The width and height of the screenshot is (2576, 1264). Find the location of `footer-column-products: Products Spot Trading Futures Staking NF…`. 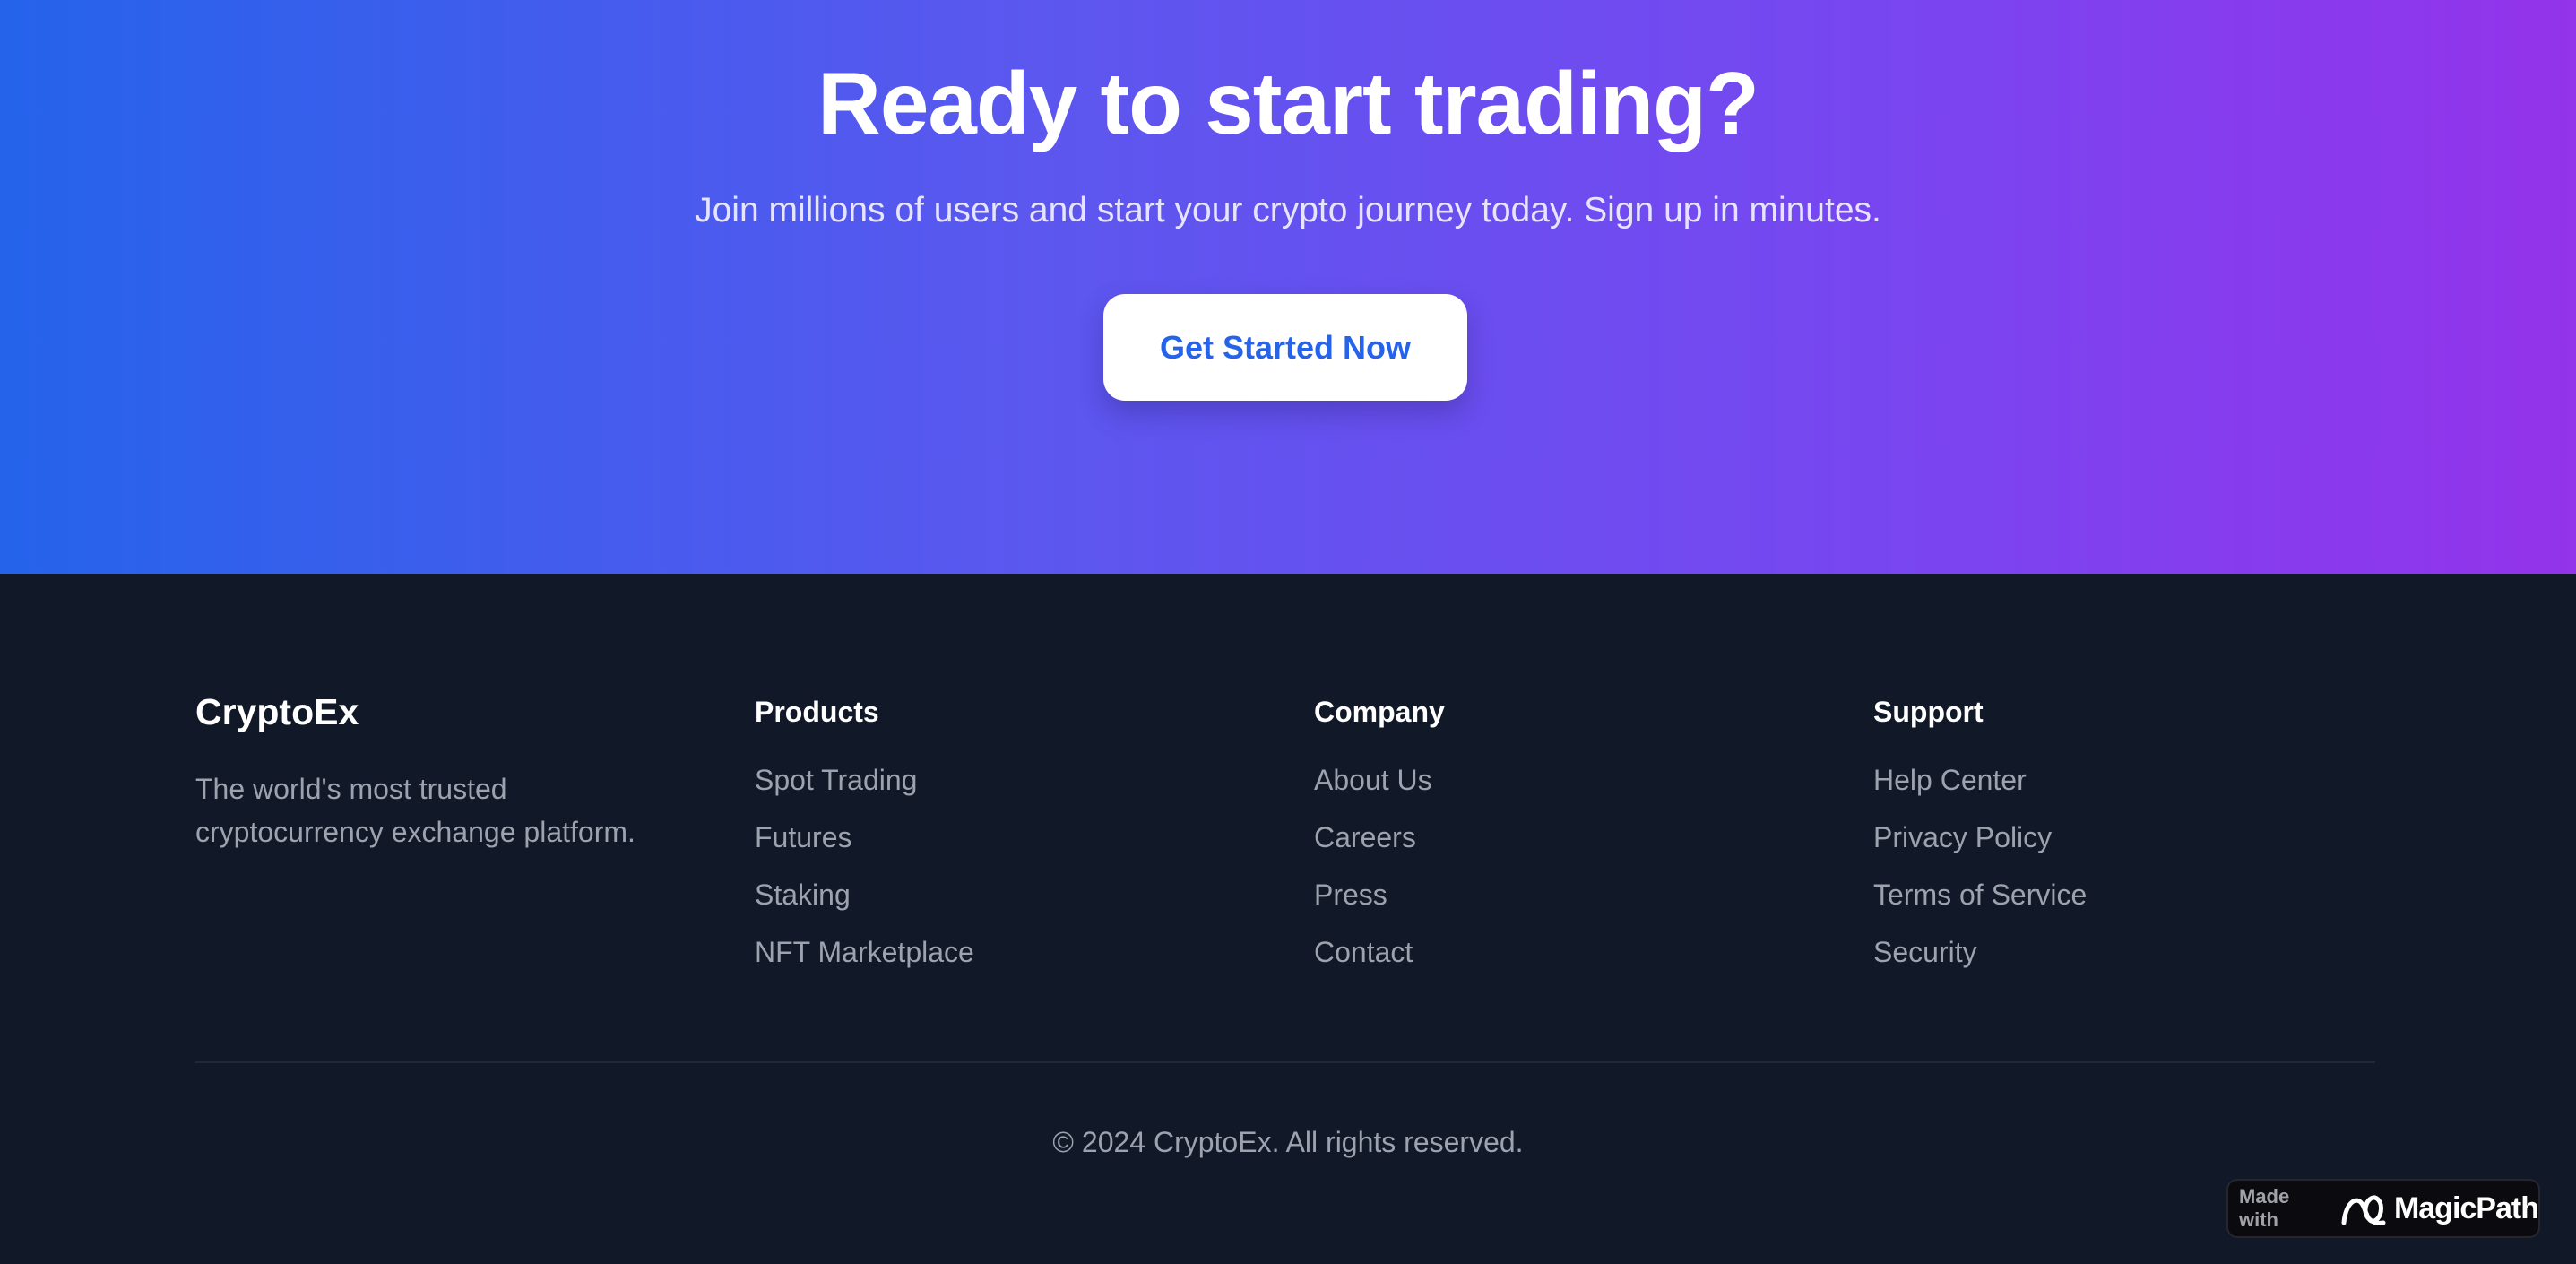

footer-column-products: Products Spot Trading Futures Staking NF… is located at coordinates (1006, 841).